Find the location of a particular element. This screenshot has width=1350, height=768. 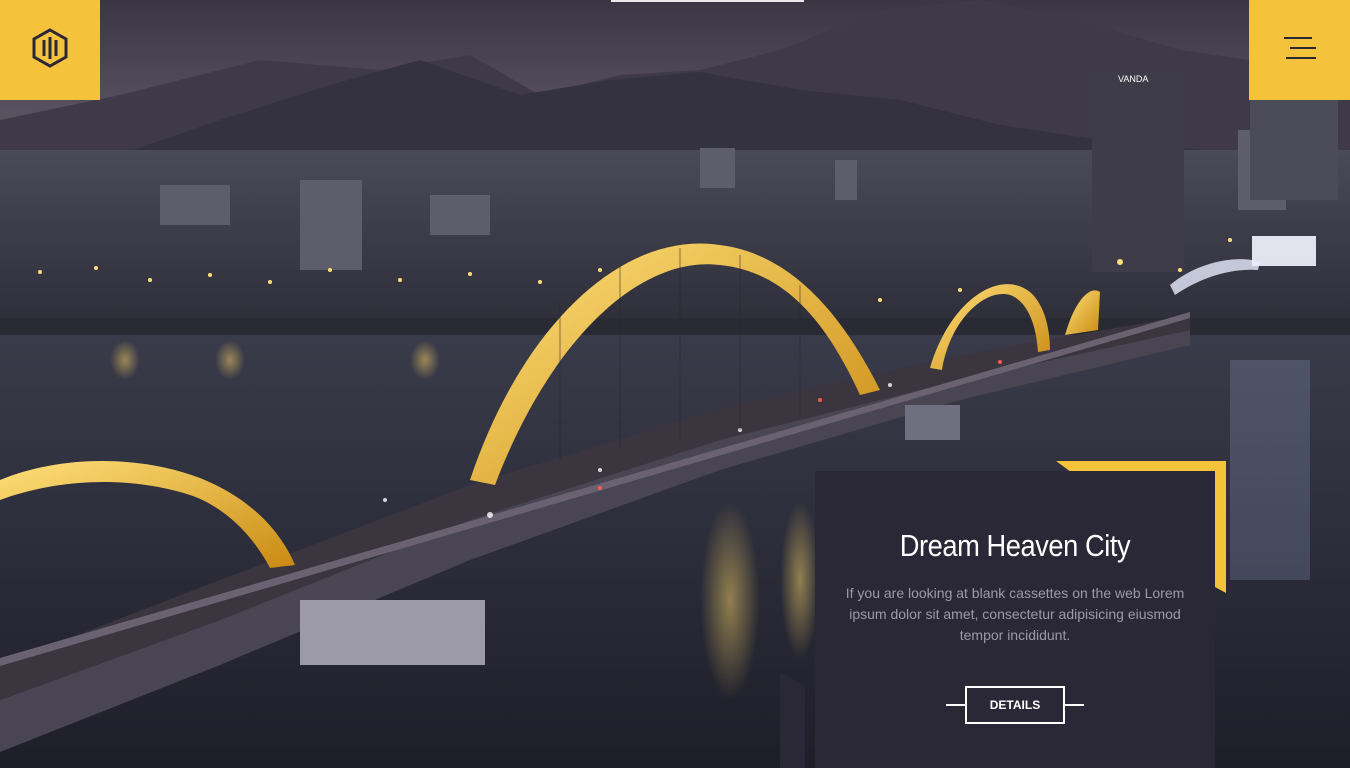

button-right-dash is located at coordinates (1074, 705).